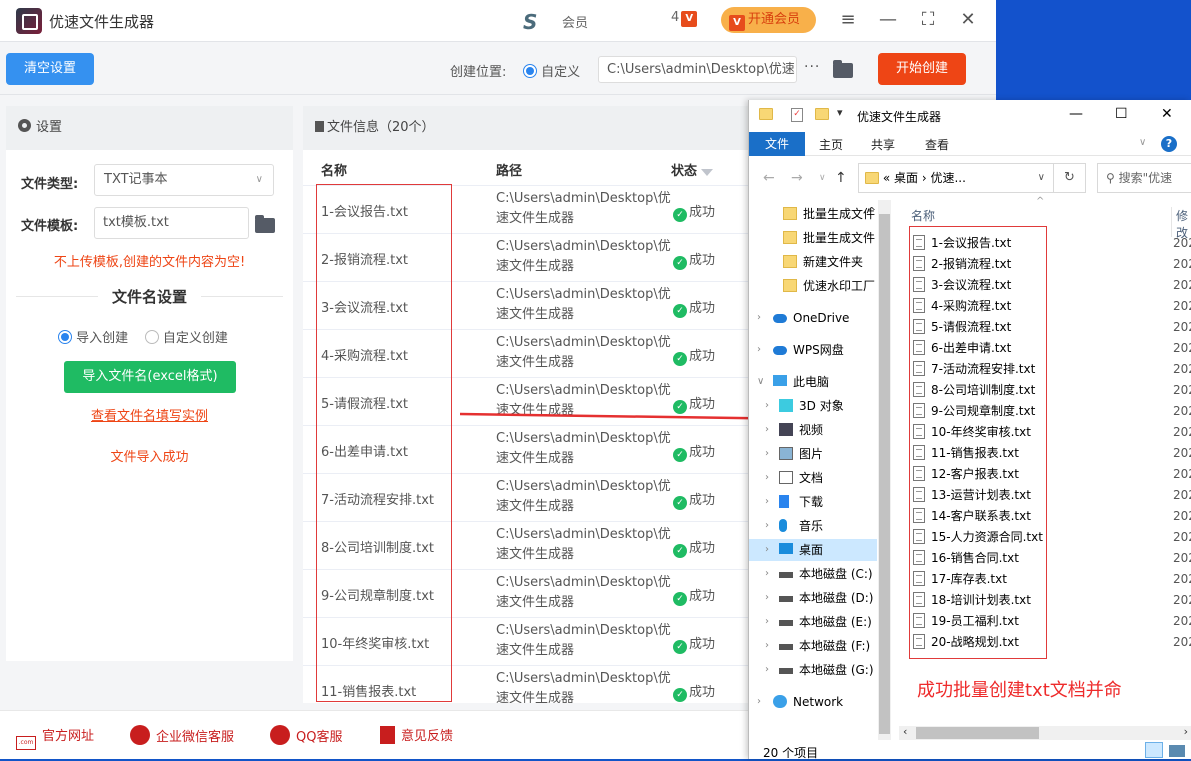 This screenshot has height=761, width=1191. What do you see at coordinates (905, 731) in the screenshot?
I see `scroll-left-icon: ‹` at bounding box center [905, 731].